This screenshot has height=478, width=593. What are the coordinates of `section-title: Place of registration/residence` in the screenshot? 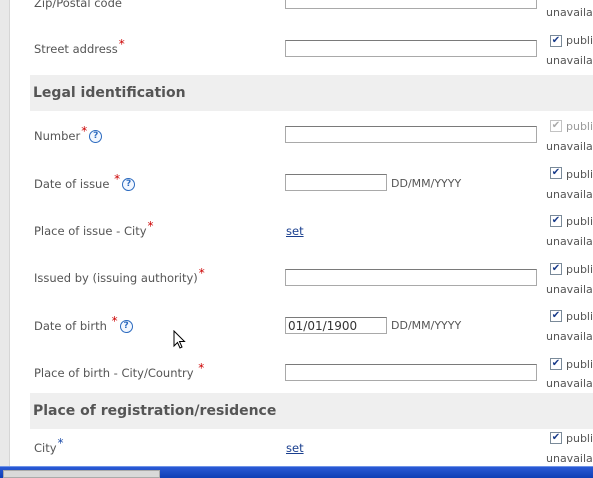 It's located at (155, 411).